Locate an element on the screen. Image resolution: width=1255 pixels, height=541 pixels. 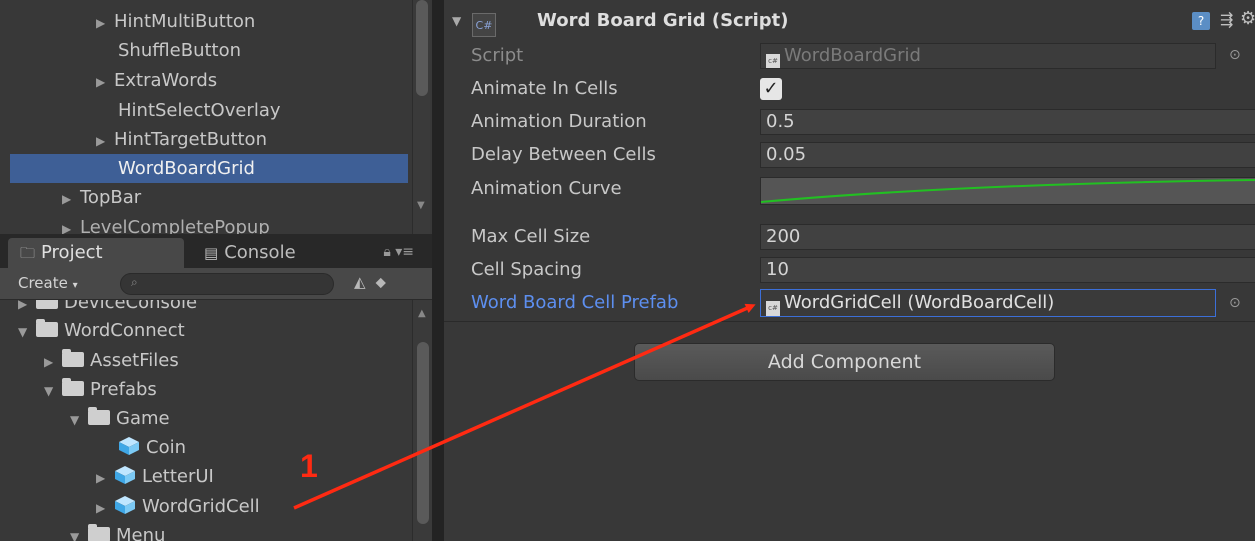
cell-spacing-label: Cell Spacing is located at coordinates (526, 269).